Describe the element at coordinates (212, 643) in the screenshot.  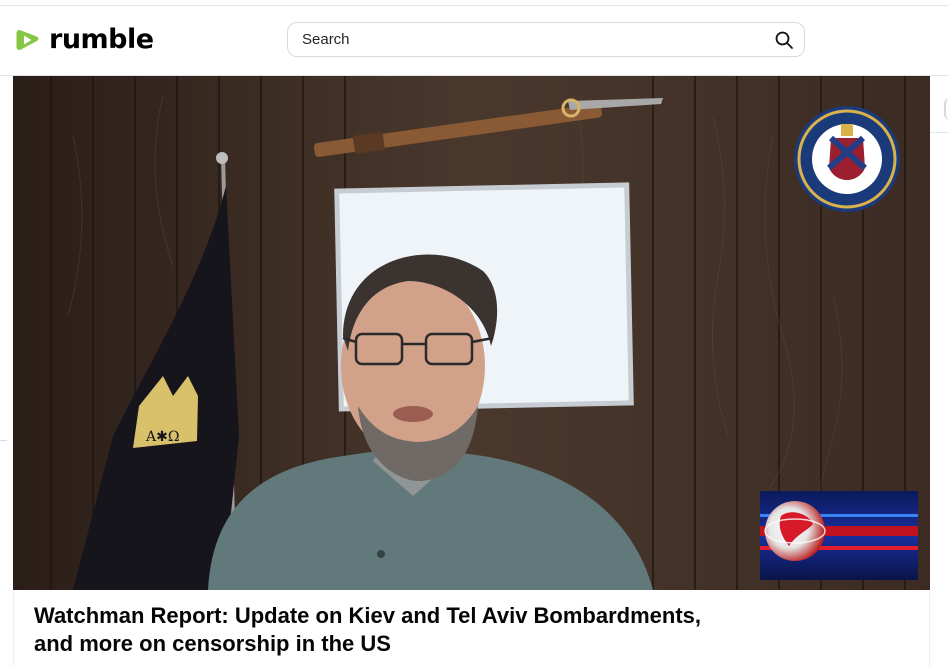
I see `video-title-line2: and more on censorship in the US` at that location.